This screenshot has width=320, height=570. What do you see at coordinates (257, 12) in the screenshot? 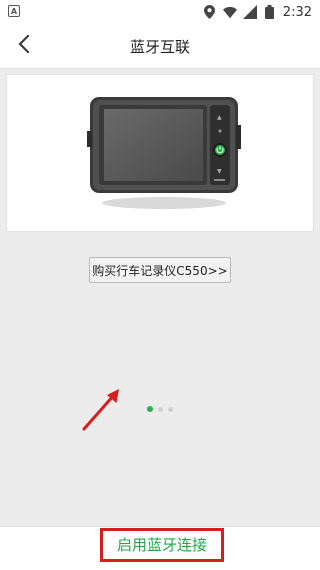
I see `status-icons: 2:32` at bounding box center [257, 12].